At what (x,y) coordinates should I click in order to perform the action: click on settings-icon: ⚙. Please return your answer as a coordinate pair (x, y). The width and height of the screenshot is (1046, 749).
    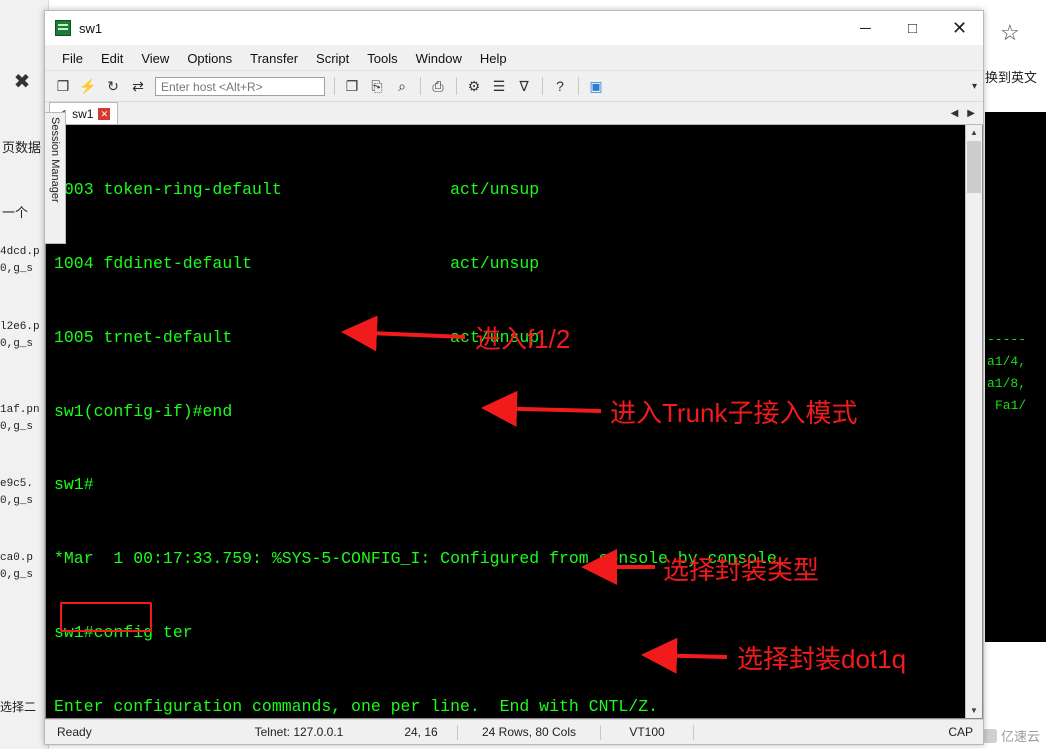
    Looking at the image, I should click on (474, 86).